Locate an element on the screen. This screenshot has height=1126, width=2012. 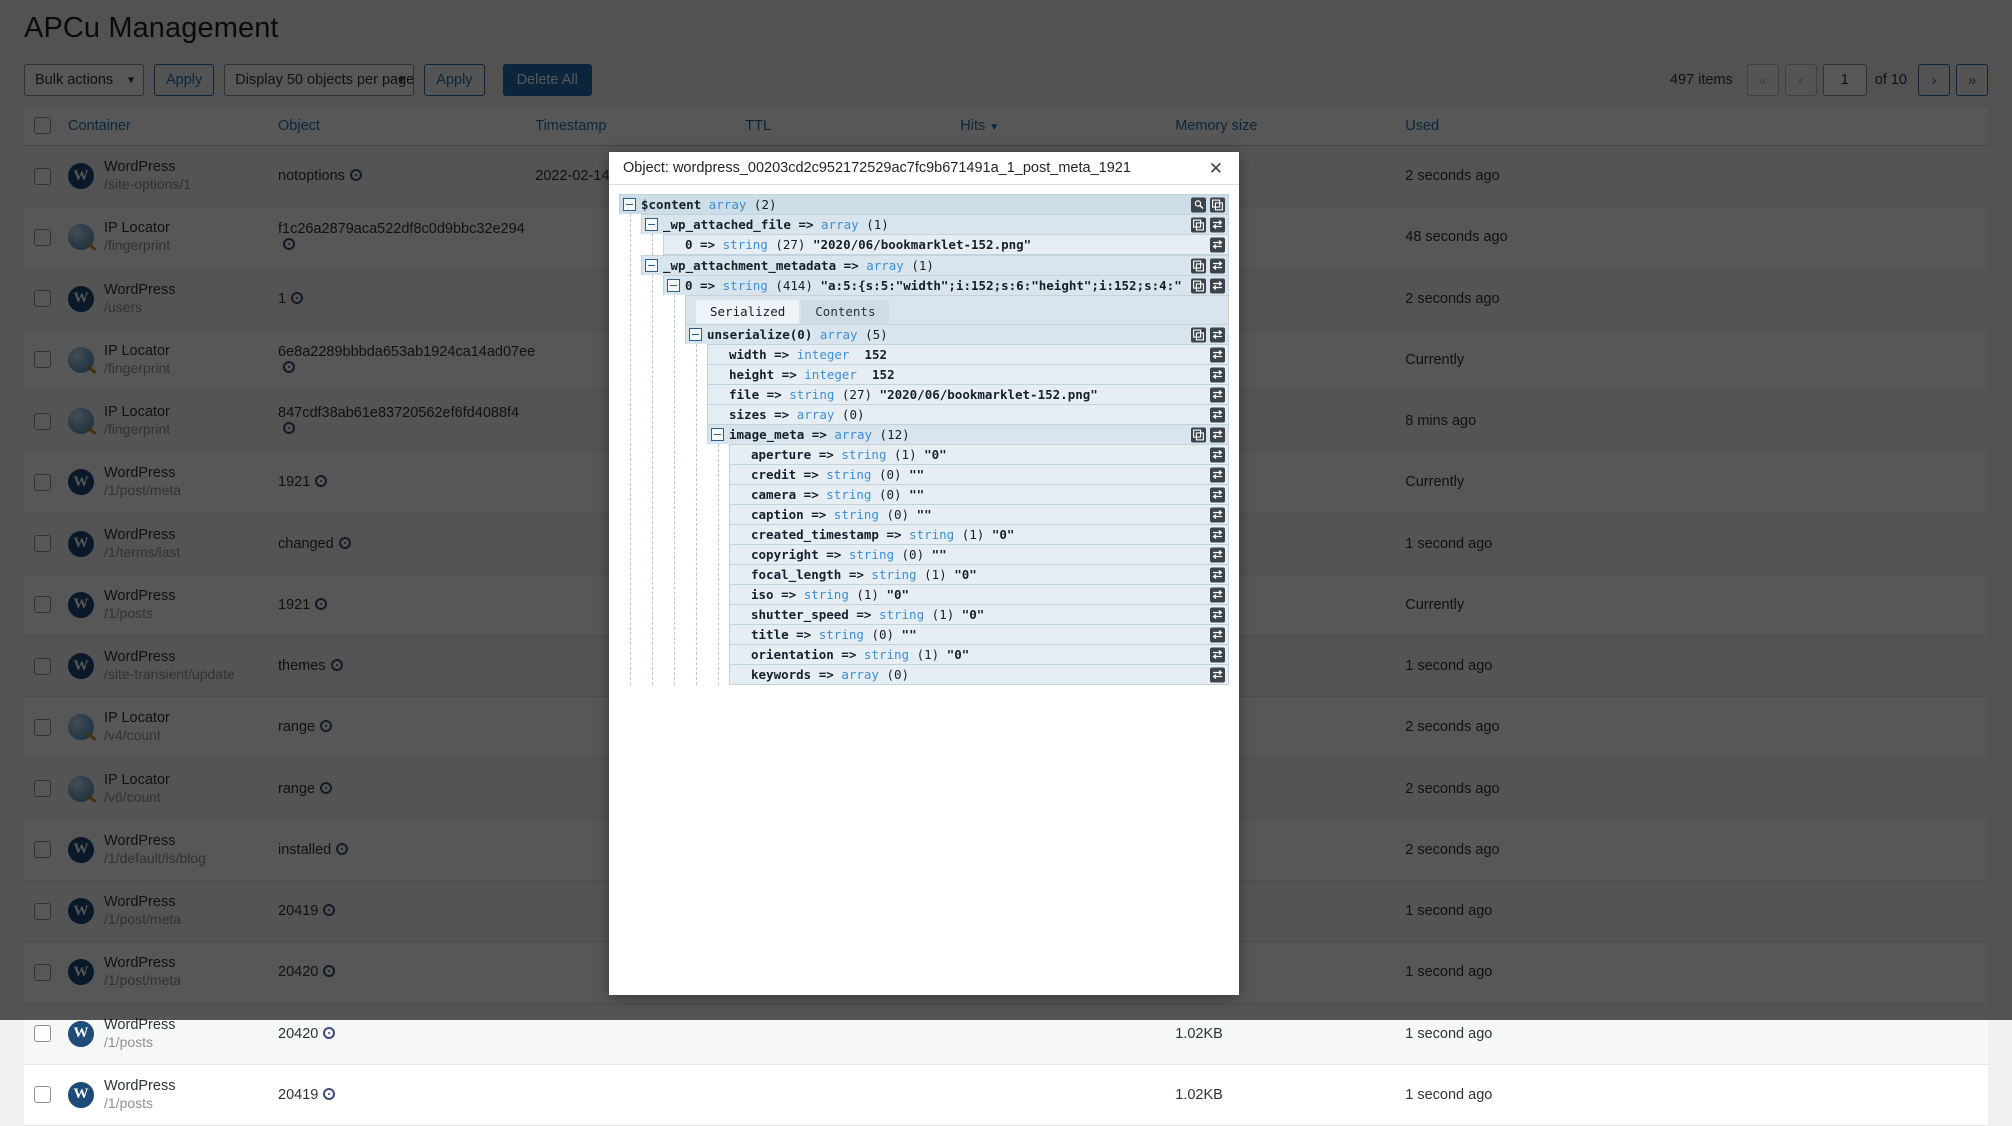
tree-row: _wp_attachment_metadata => array (1) is located at coordinates (935, 265).